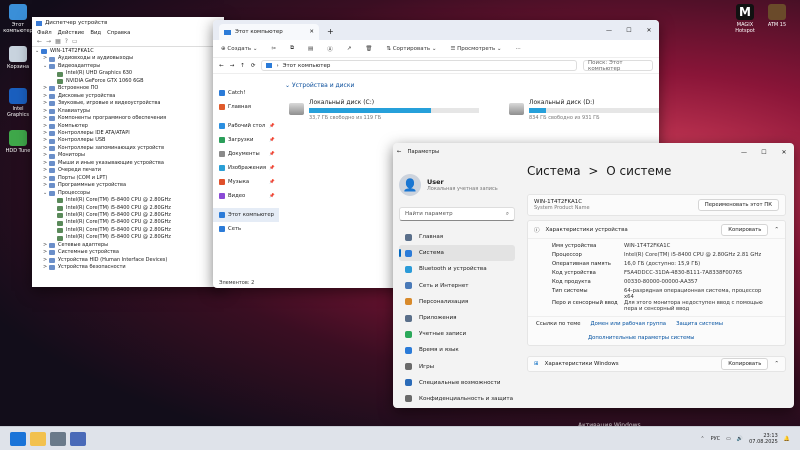 The image size is (800, 450). I want to click on back-icon: ←, so click(39, 41).